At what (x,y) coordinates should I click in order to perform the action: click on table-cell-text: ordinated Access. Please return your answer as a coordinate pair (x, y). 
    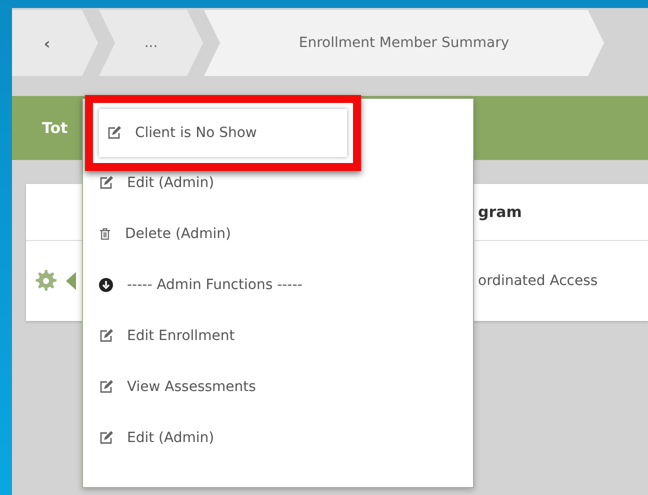
    Looking at the image, I should click on (538, 281).